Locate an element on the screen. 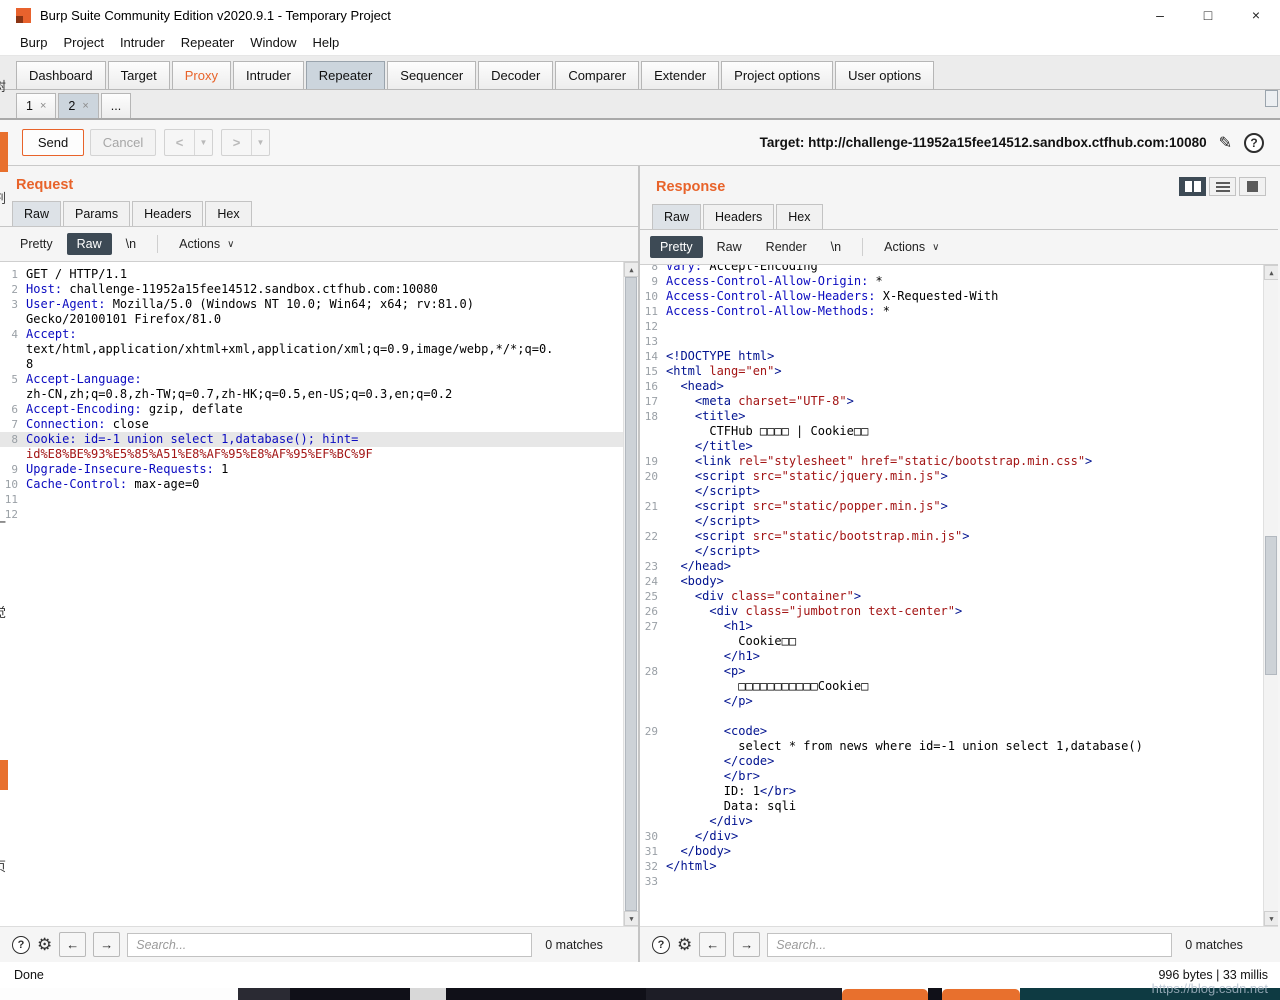  menu-item-burp: Burp is located at coordinates (33, 42).